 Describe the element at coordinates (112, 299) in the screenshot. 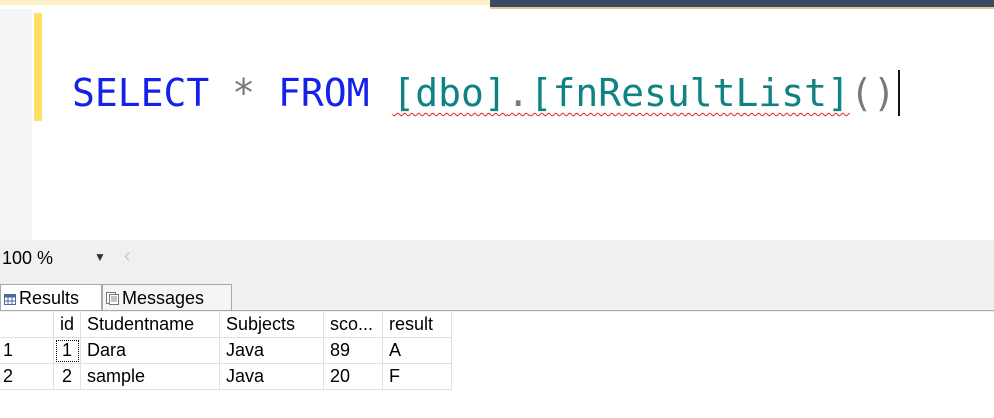

I see `messages-icon` at that location.